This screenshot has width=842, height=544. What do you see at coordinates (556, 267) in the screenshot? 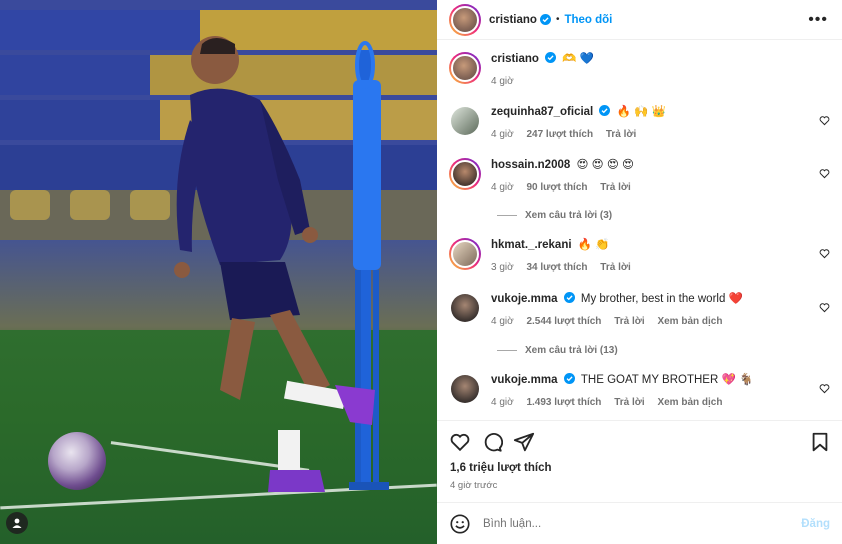
I see `comment-likes: 34 lượt thích` at bounding box center [556, 267].